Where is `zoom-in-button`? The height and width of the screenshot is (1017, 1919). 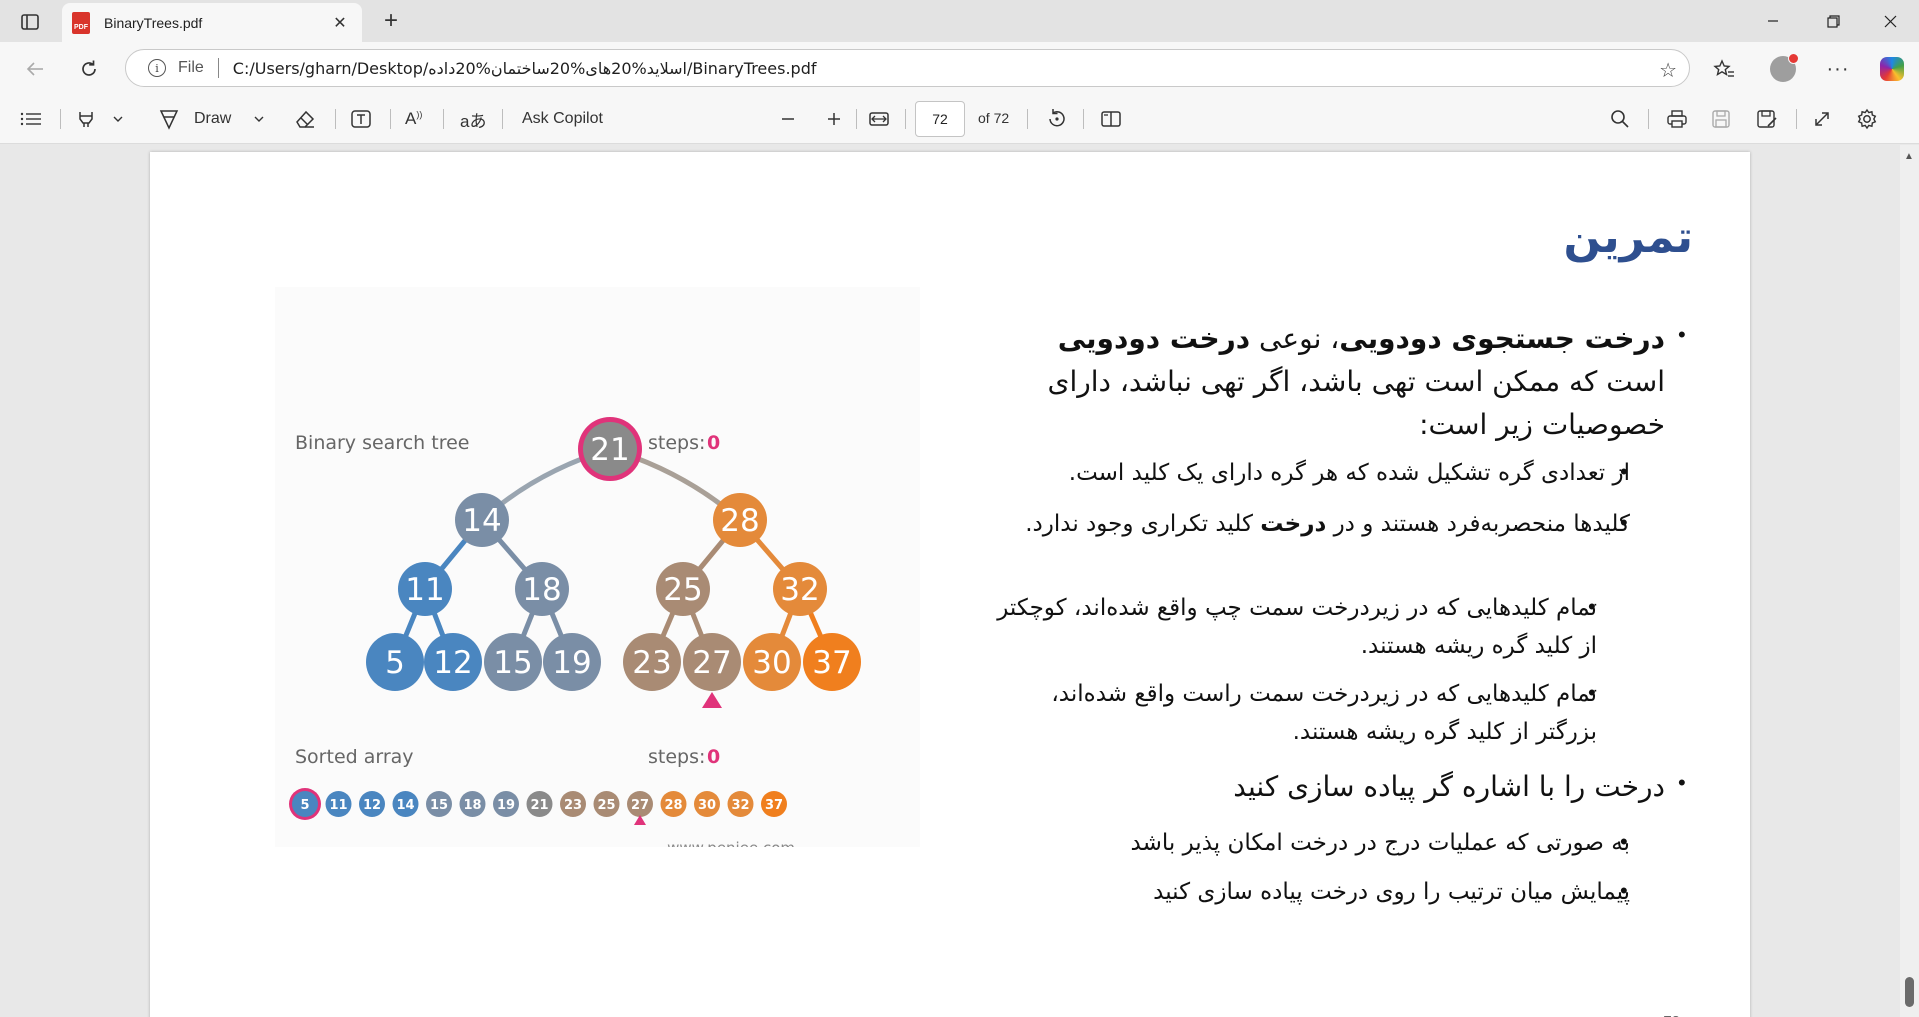 zoom-in-button is located at coordinates (834, 119).